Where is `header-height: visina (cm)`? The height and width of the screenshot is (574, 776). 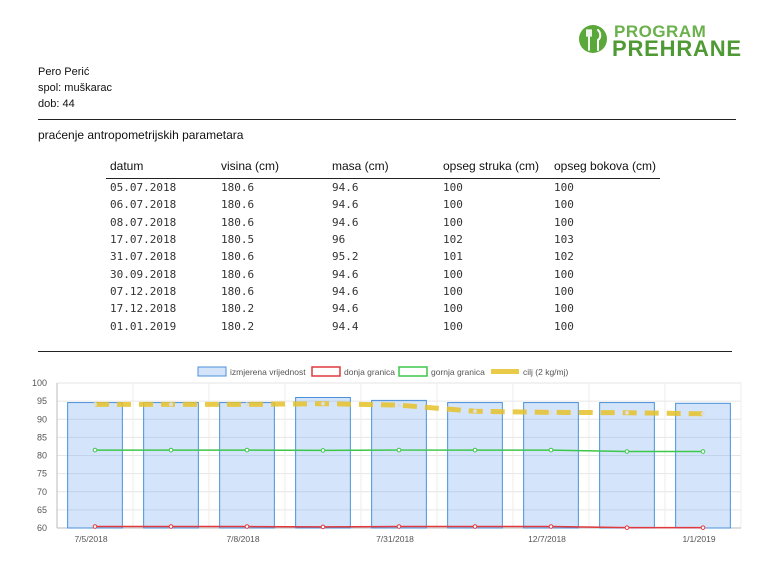
header-height: visina (cm) is located at coordinates (272, 168).